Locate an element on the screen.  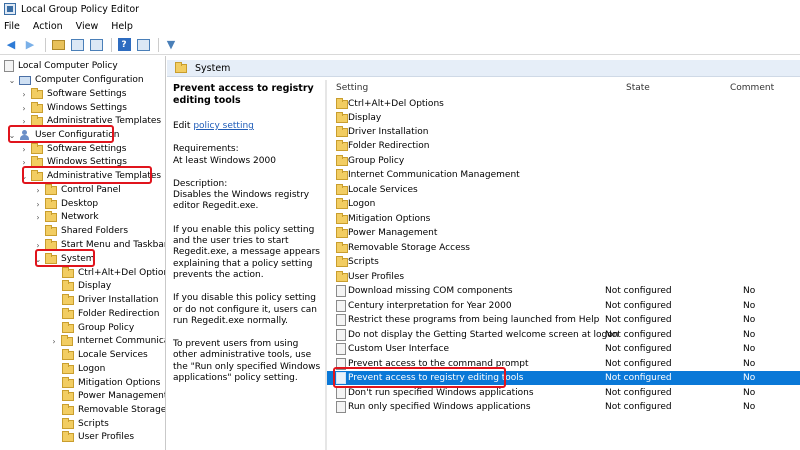
tree-item-cc-administrative-templates: › Administrative Templates is located at coordinates (90, 121).